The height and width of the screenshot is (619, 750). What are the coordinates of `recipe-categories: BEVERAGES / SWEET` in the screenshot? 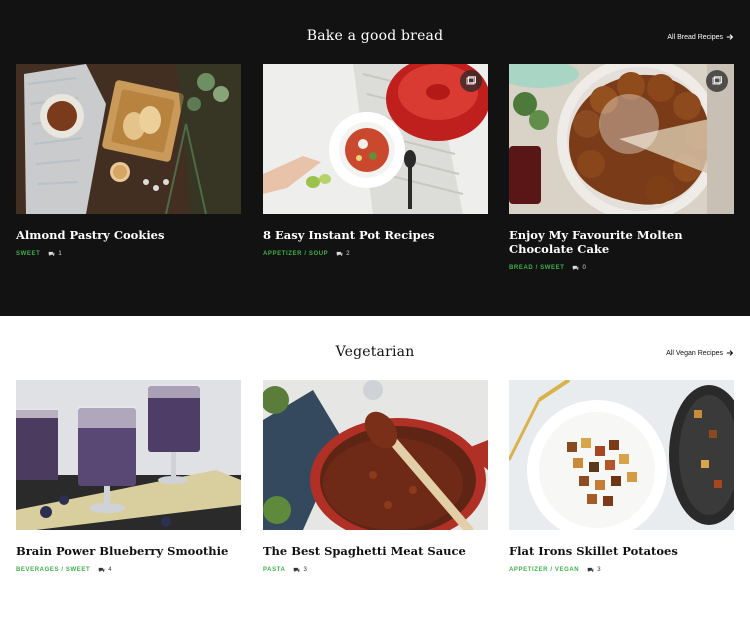 It's located at (53, 570).